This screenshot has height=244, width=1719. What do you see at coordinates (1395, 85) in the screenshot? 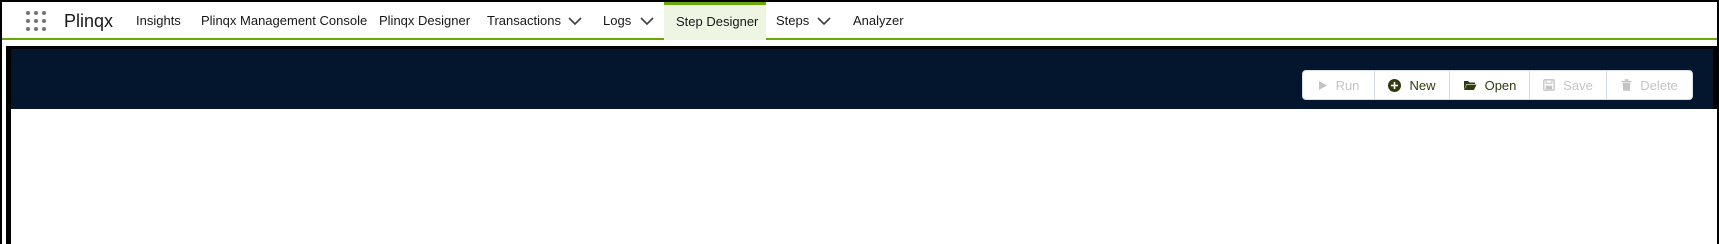
I see `plus-circle-icon` at bounding box center [1395, 85].